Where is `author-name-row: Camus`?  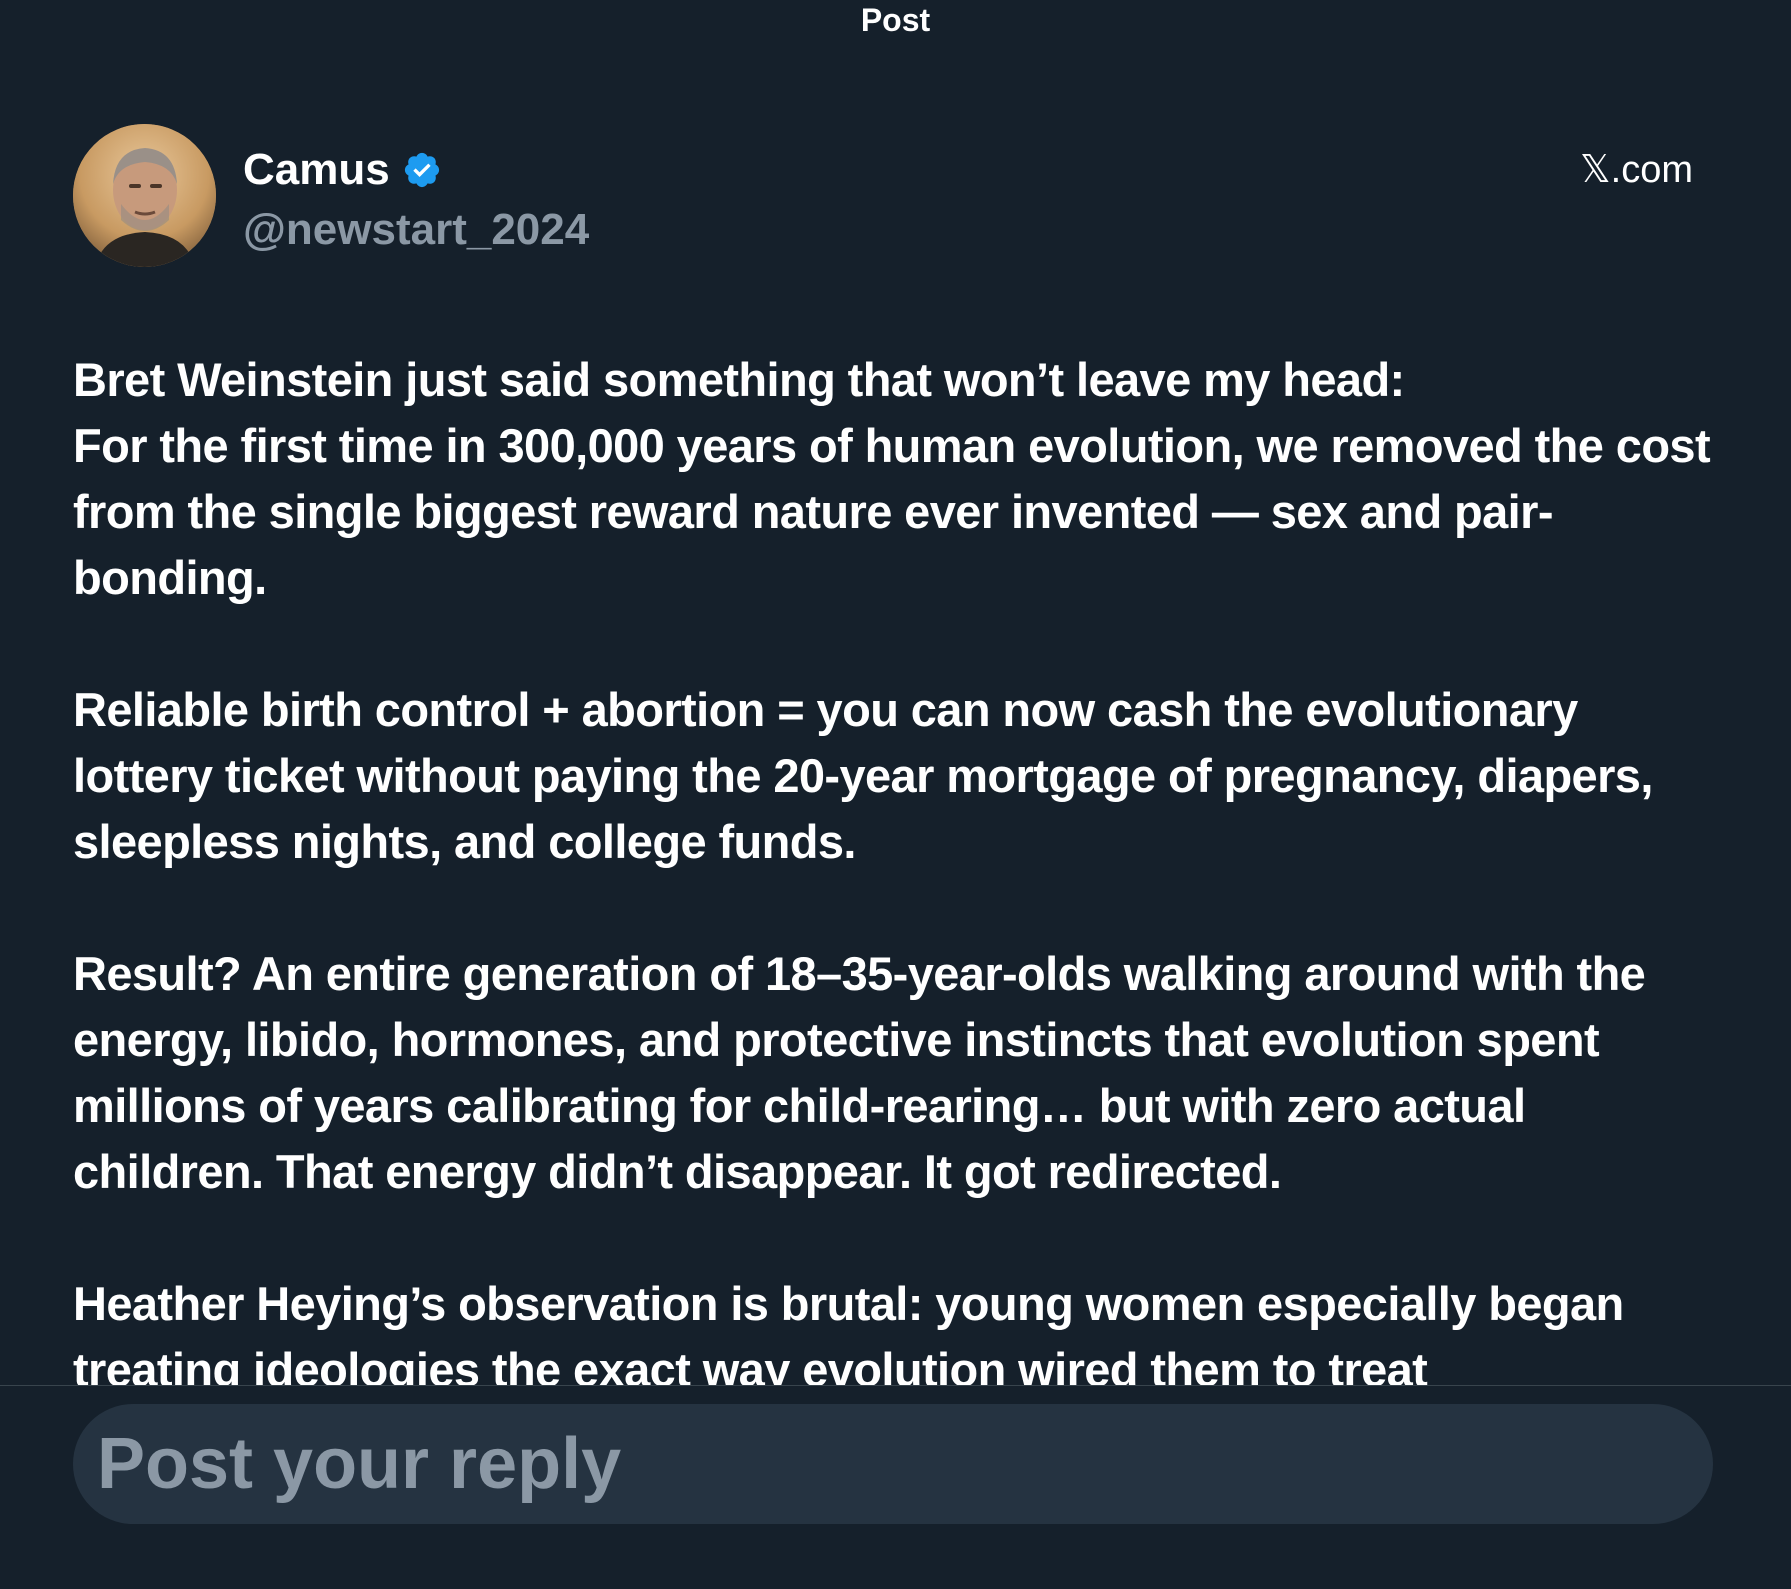
author-name-row: Camus is located at coordinates (342, 170).